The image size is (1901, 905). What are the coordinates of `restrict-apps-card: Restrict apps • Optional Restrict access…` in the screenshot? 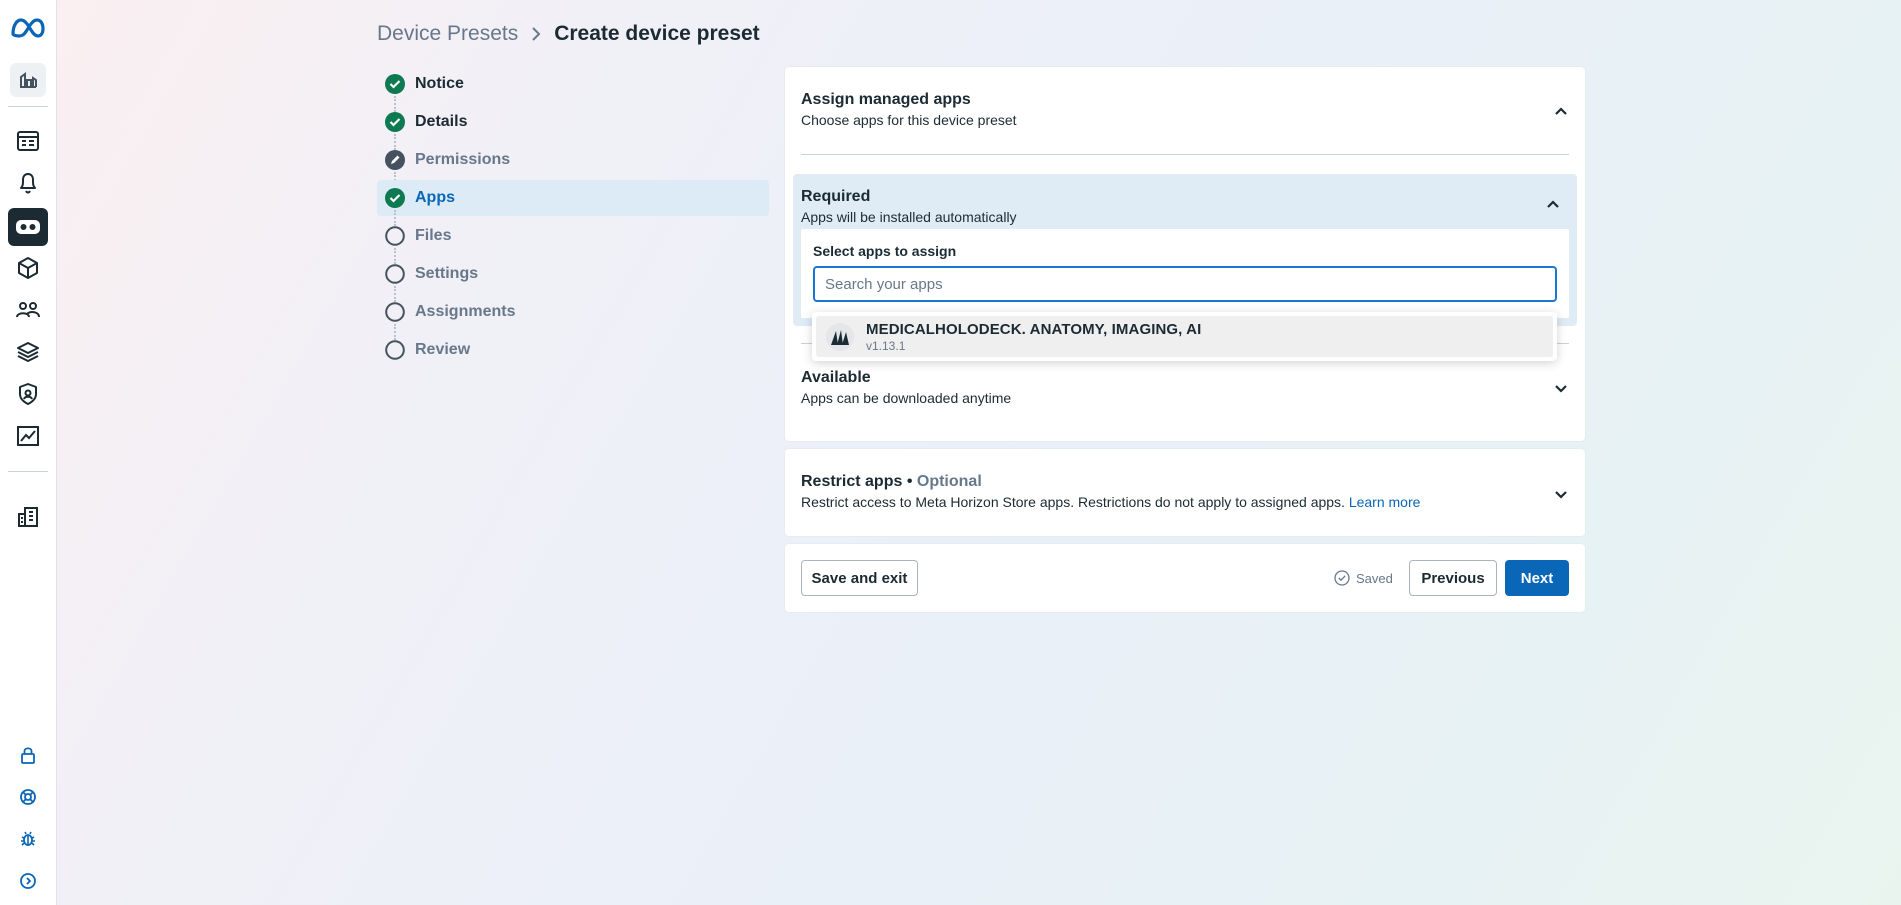 It's located at (1185, 492).